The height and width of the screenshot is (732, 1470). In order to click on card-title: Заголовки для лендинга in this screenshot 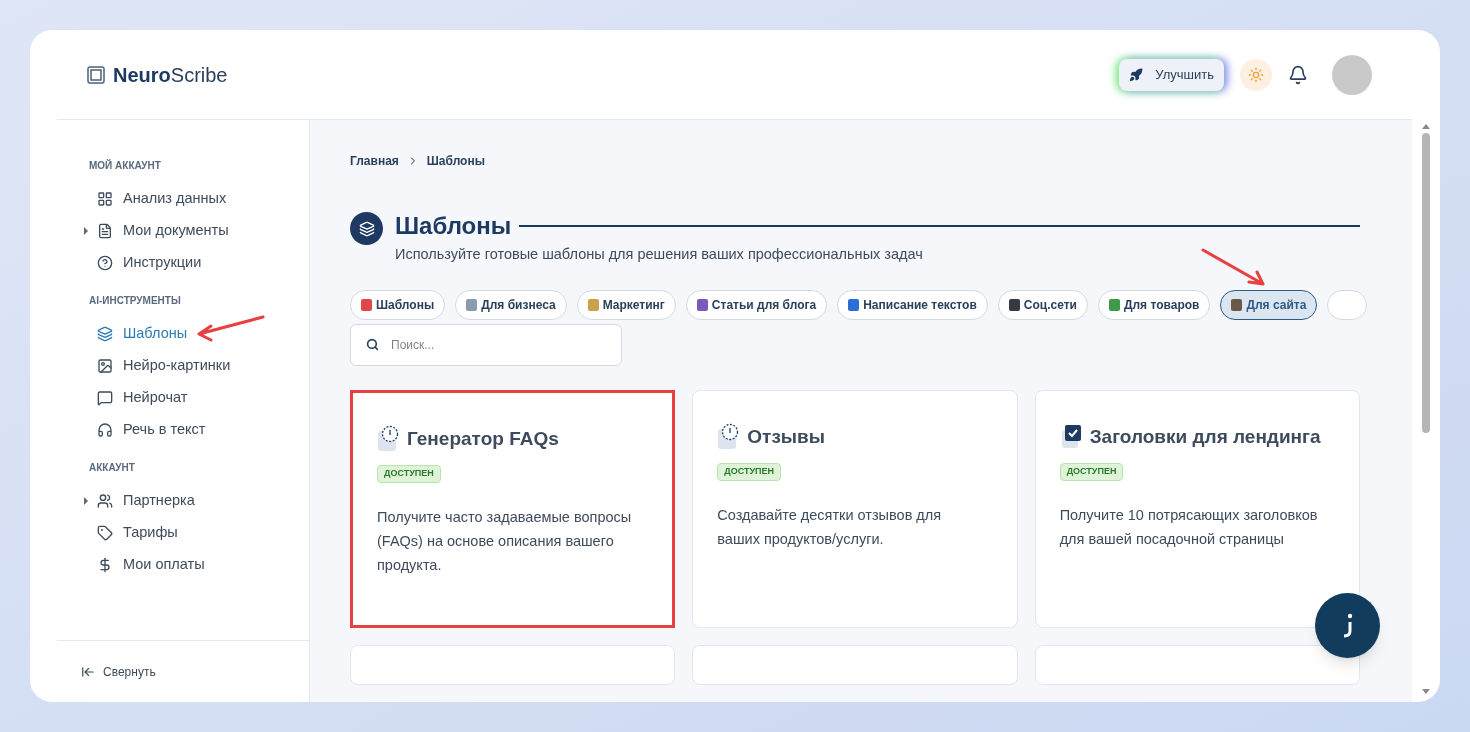, I will do `click(1205, 436)`.